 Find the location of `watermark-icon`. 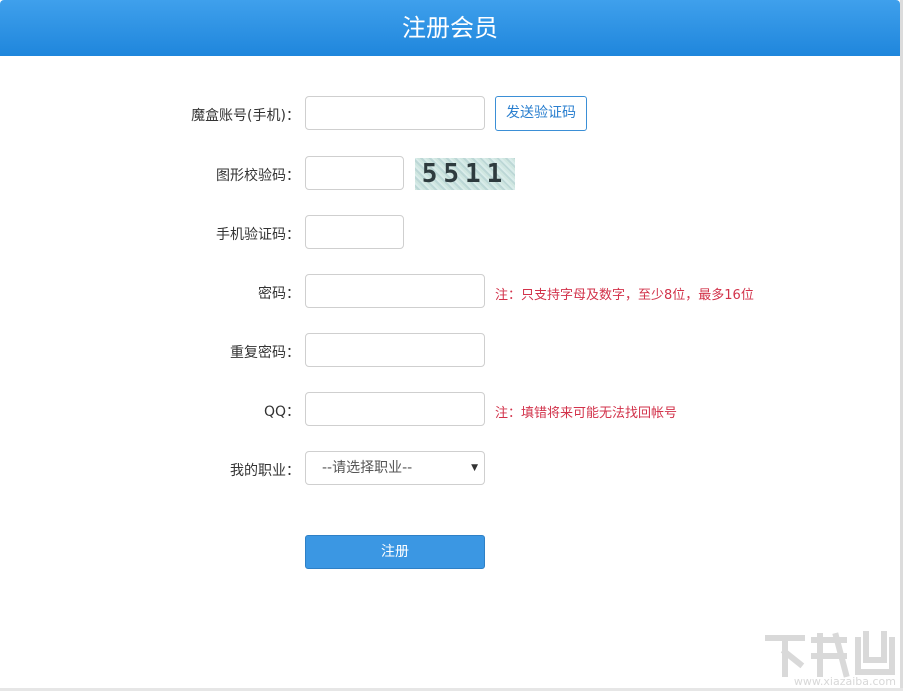

watermark-icon is located at coordinates (830, 654).